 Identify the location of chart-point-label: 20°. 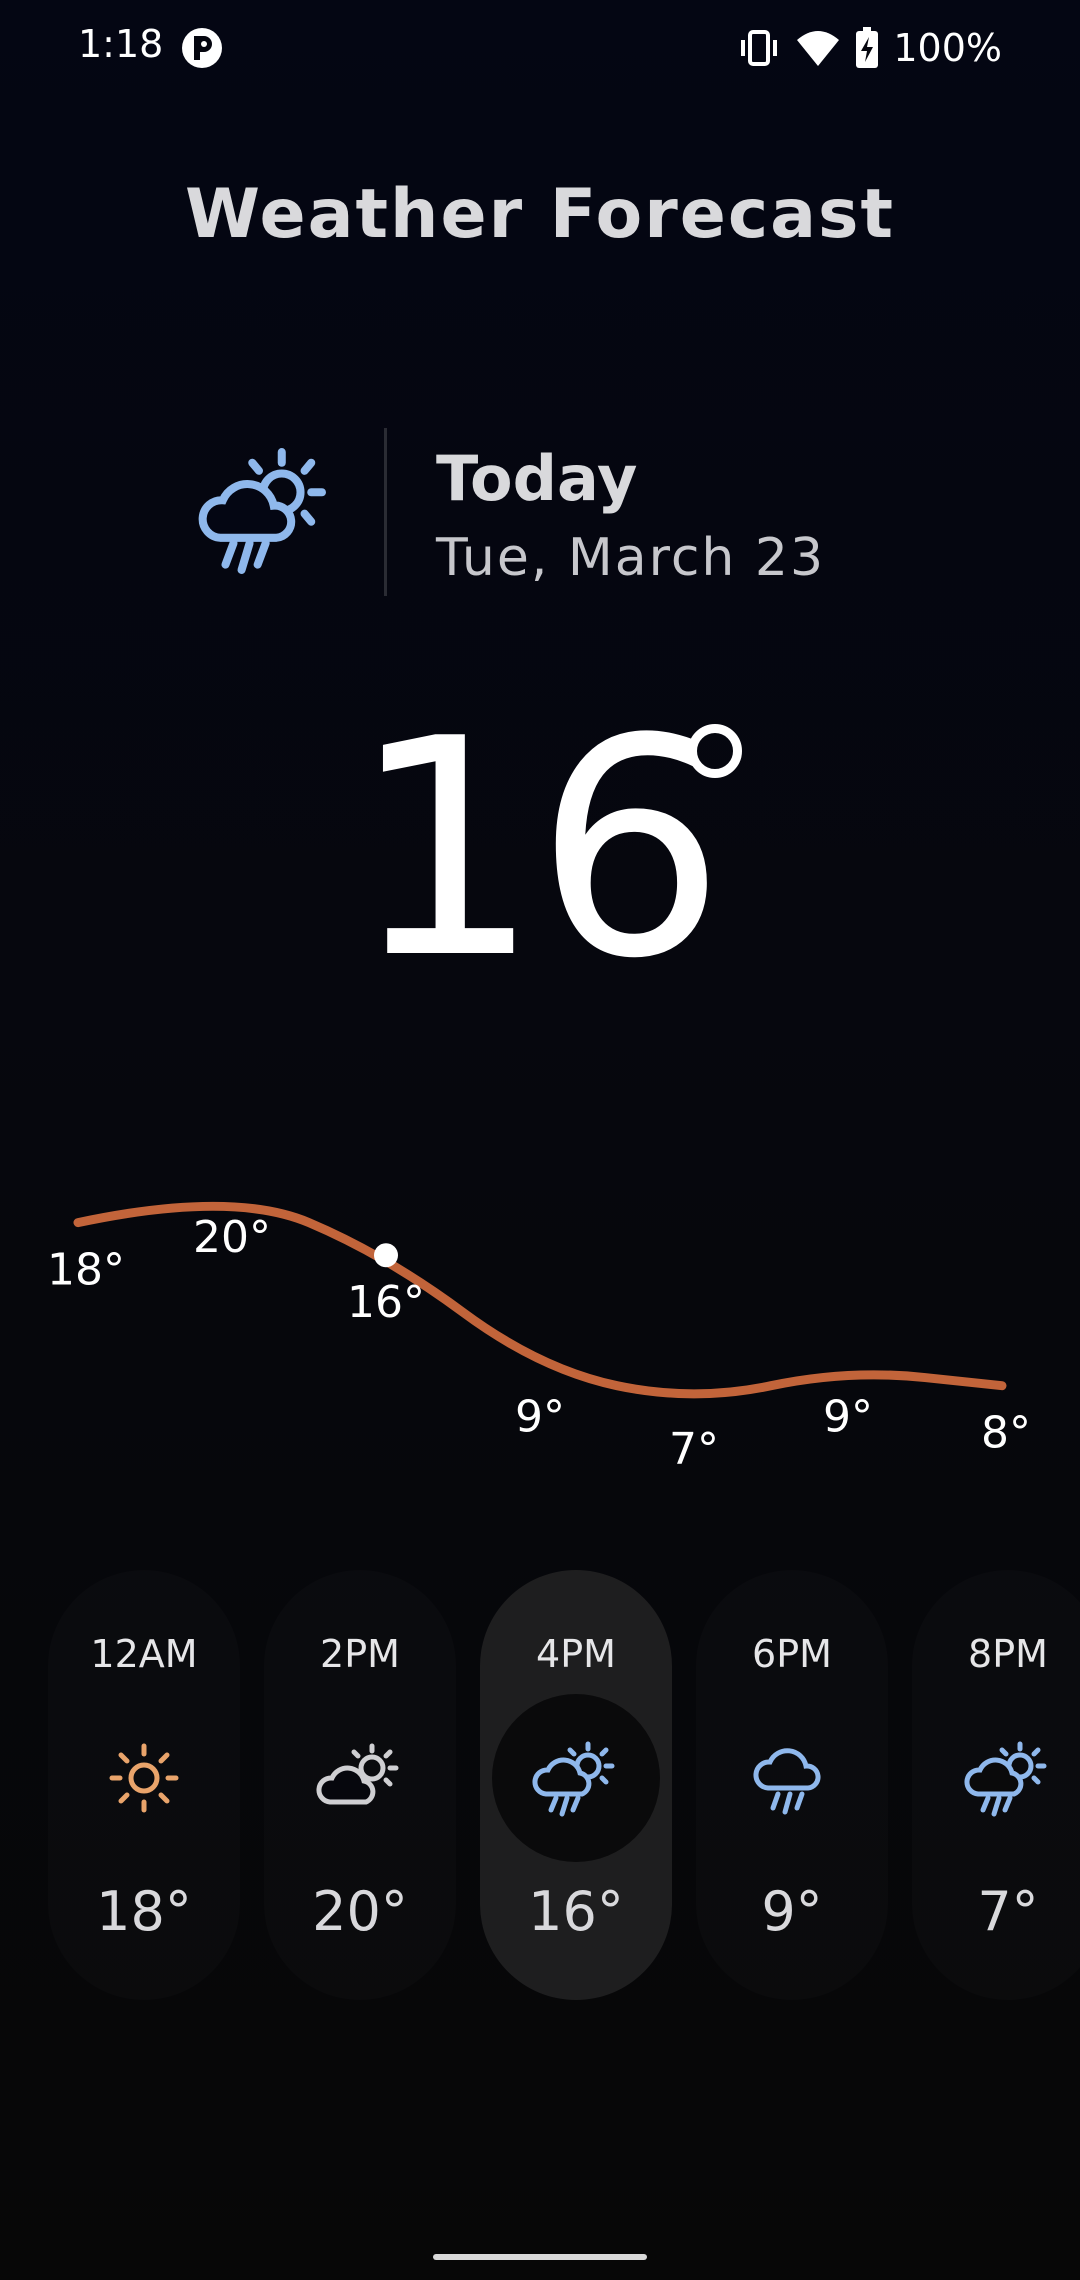
(232, 1237).